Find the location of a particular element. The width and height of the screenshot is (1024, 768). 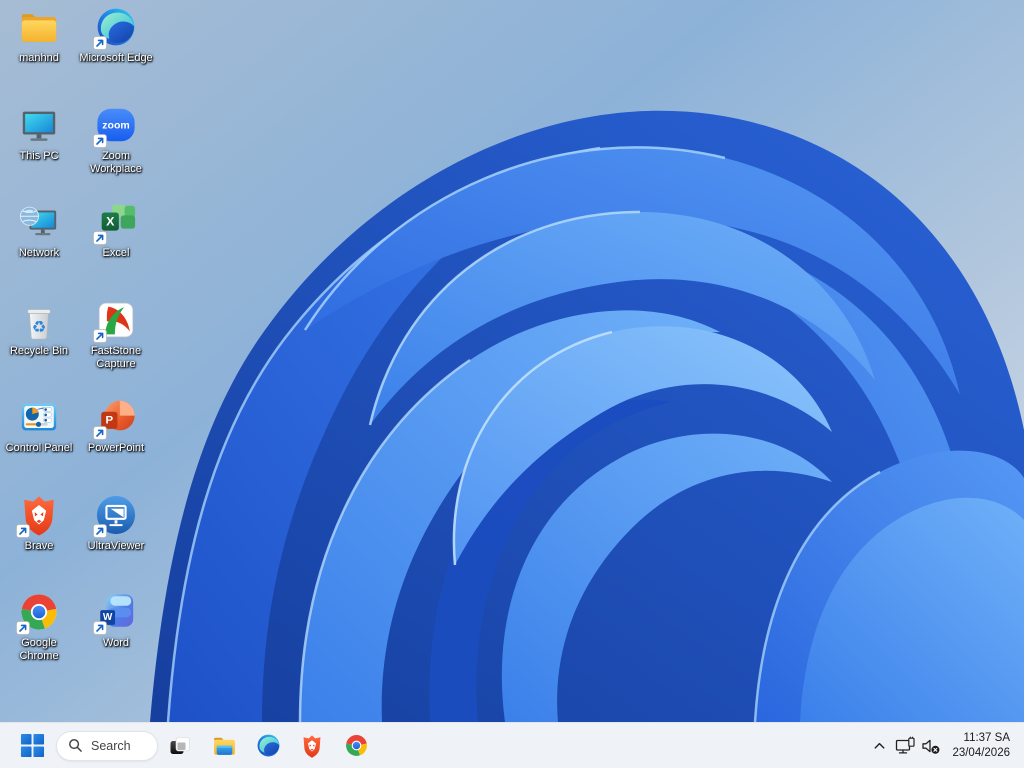

start-button is located at coordinates (32, 746).